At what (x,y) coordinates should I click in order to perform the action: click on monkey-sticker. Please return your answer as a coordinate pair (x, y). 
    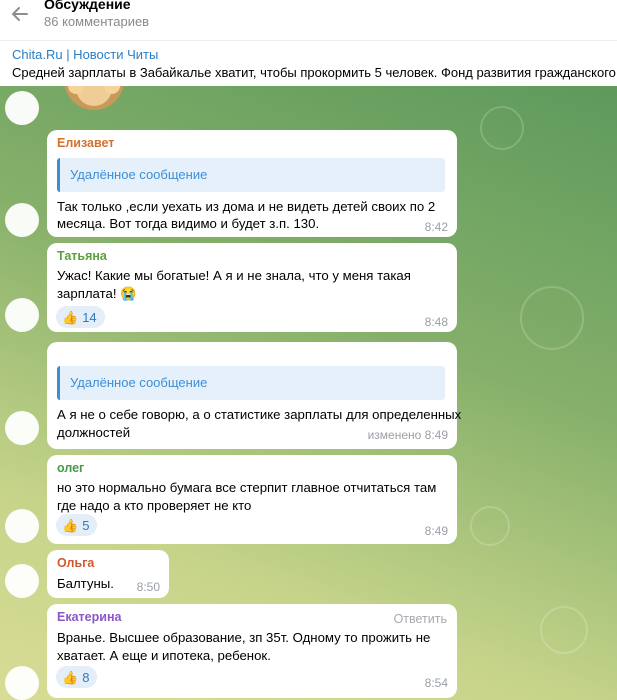
    Looking at the image, I should click on (94, 98).